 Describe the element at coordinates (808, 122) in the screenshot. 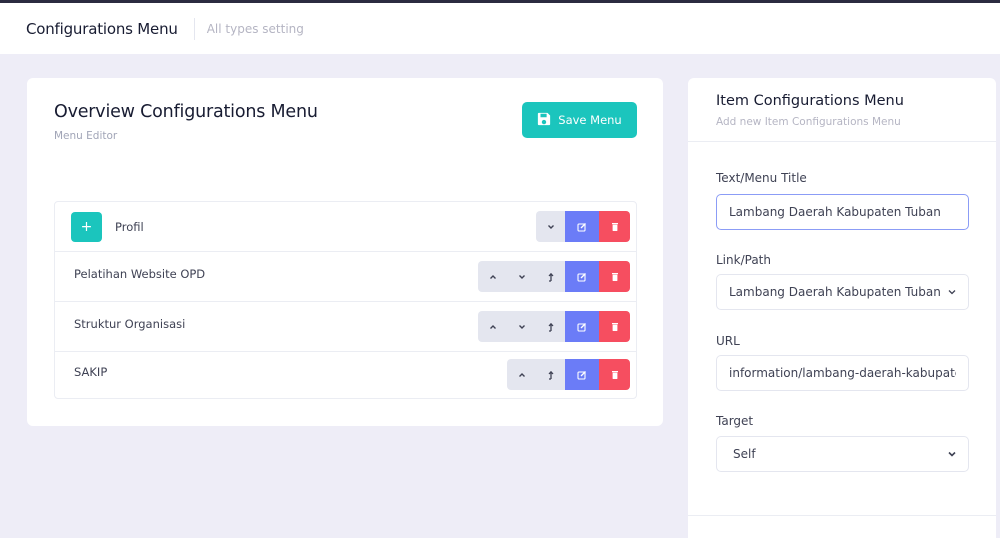

I see `item-config-subtitle: Add new Item Configurations Menu` at that location.